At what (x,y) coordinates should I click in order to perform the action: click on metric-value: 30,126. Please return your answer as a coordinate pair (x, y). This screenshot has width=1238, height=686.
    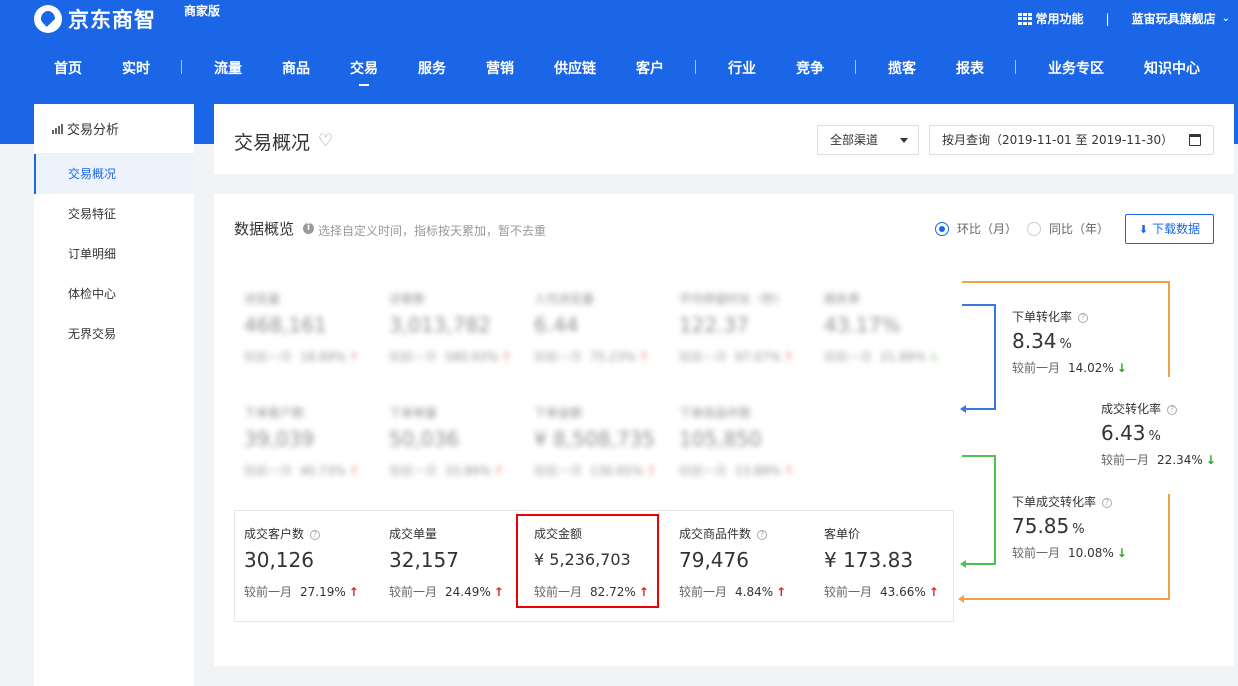
    Looking at the image, I should click on (279, 560).